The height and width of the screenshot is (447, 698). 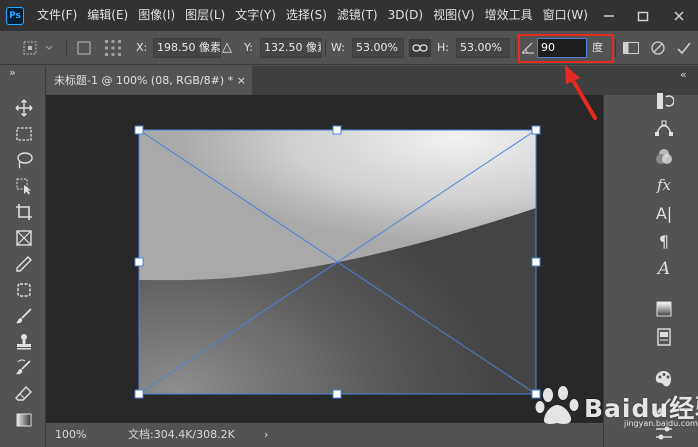 What do you see at coordinates (181, 434) in the screenshot?
I see `document-info: 文档:304.4K/308.2K` at bounding box center [181, 434].